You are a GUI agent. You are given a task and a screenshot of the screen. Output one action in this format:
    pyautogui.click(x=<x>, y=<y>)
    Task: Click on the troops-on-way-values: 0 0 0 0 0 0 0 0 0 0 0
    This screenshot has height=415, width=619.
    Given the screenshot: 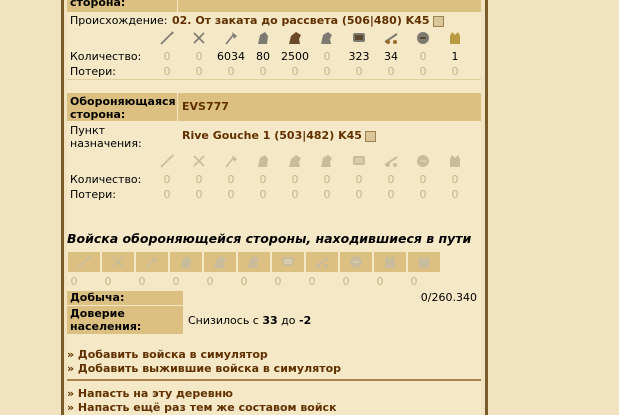 What is the action you would take?
    pyautogui.click(x=274, y=282)
    